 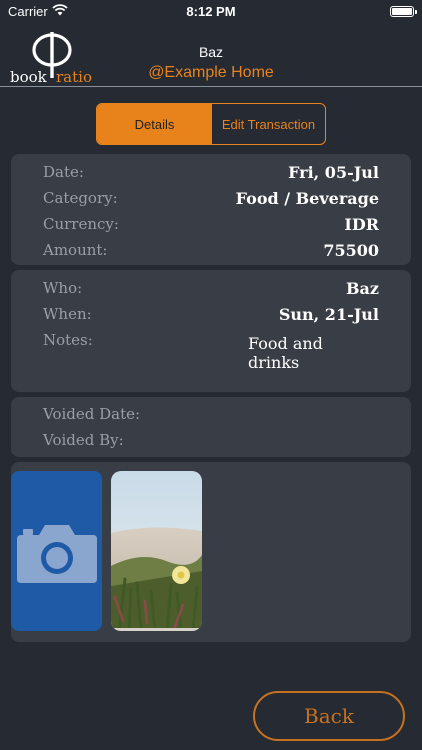 I want to click on voided-by-label: Voided By:, so click(x=83, y=440).